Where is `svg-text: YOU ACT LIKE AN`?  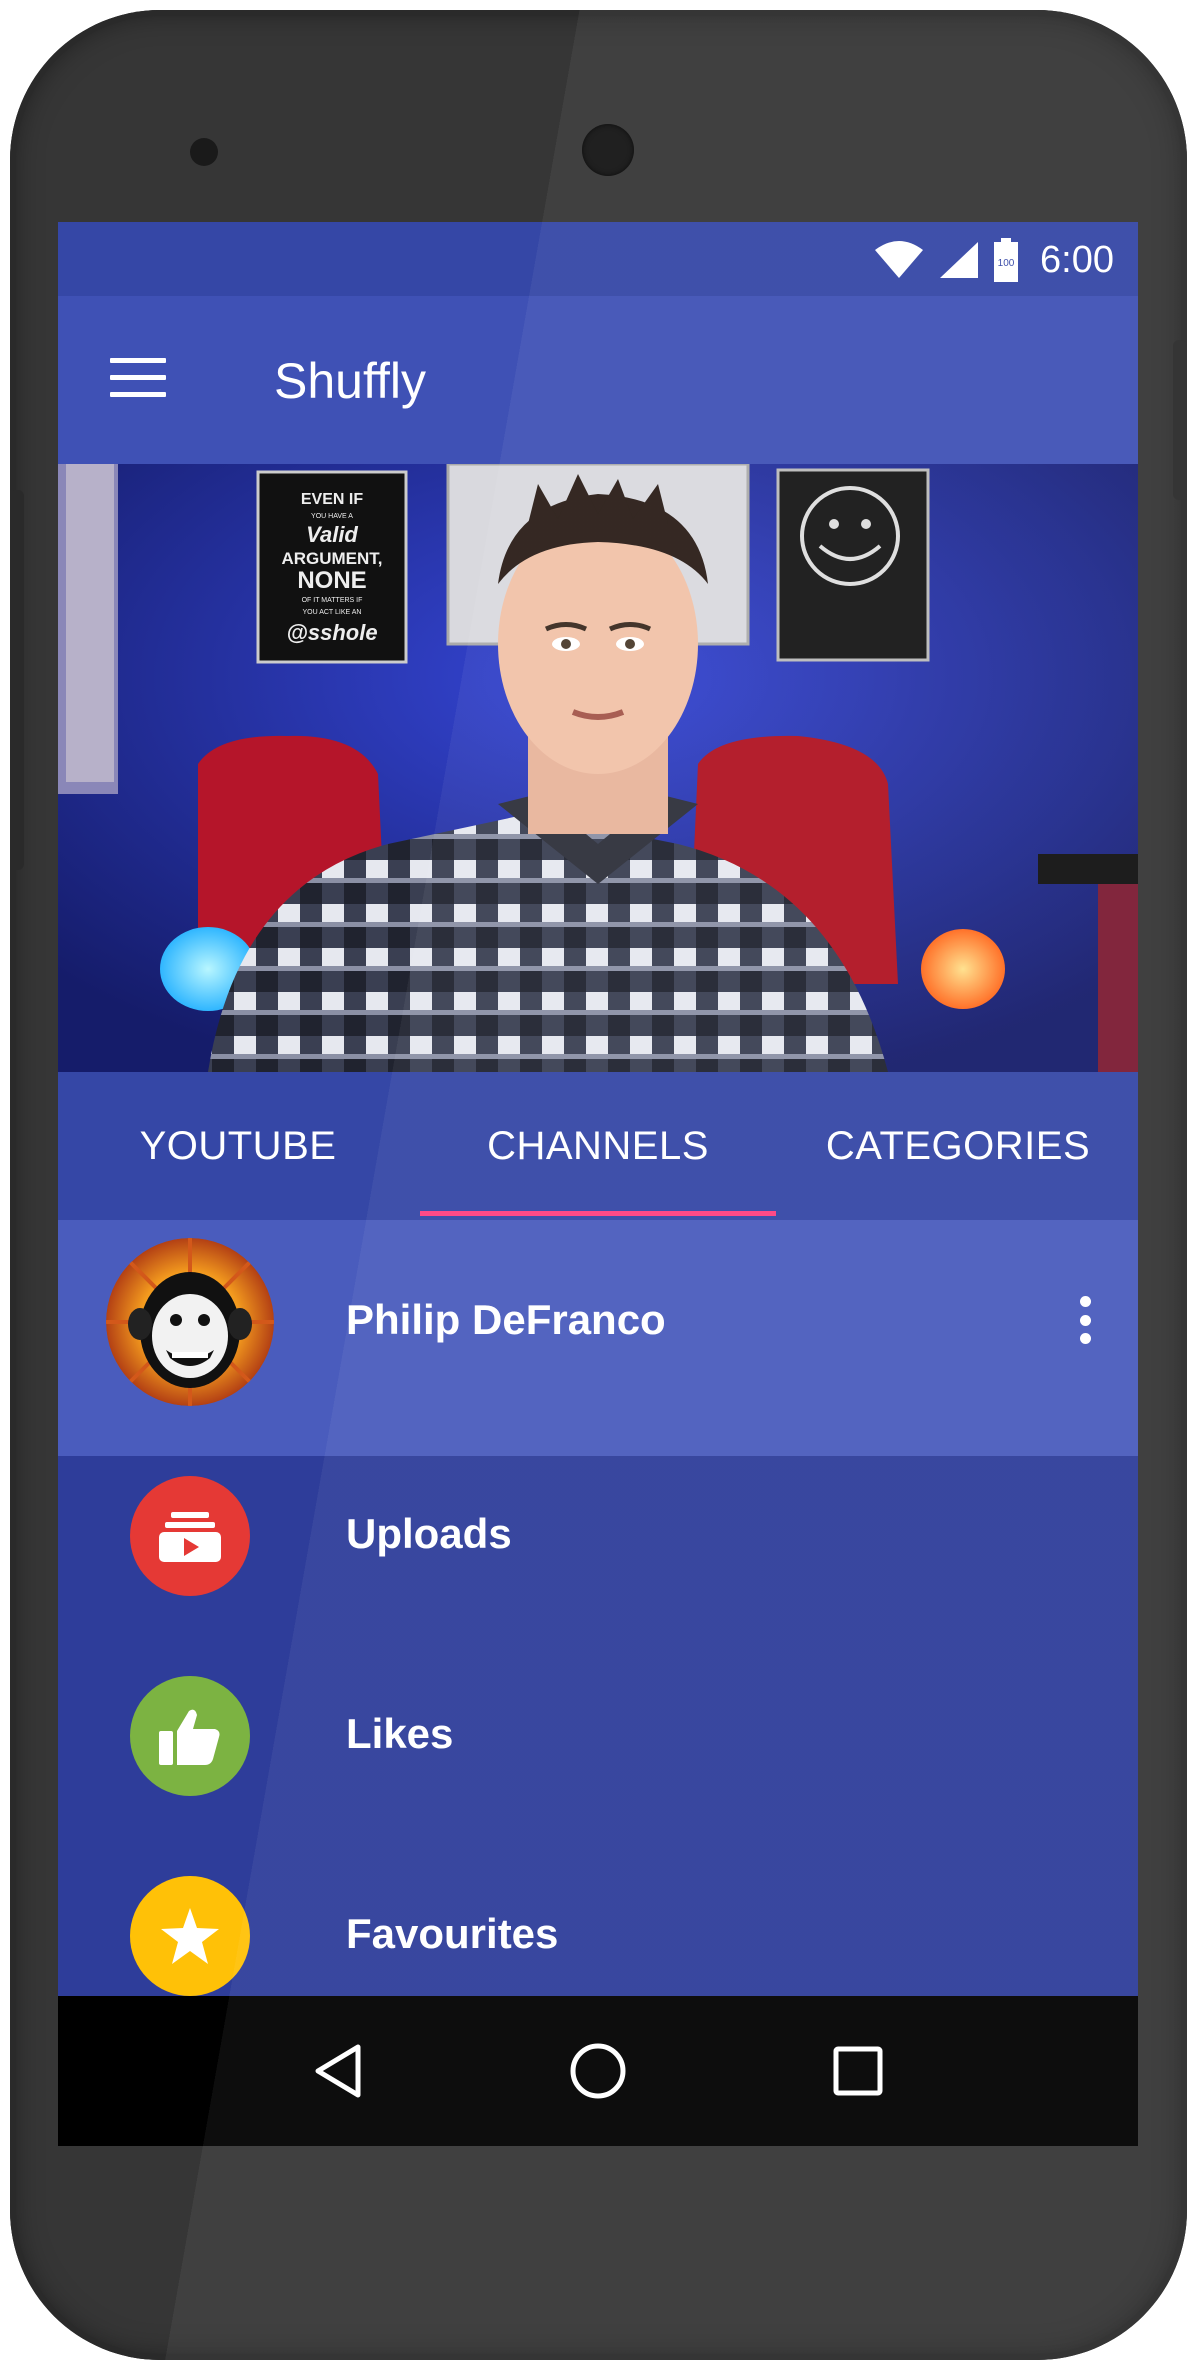
svg-text: YOU ACT LIKE AN is located at coordinates (331, 612).